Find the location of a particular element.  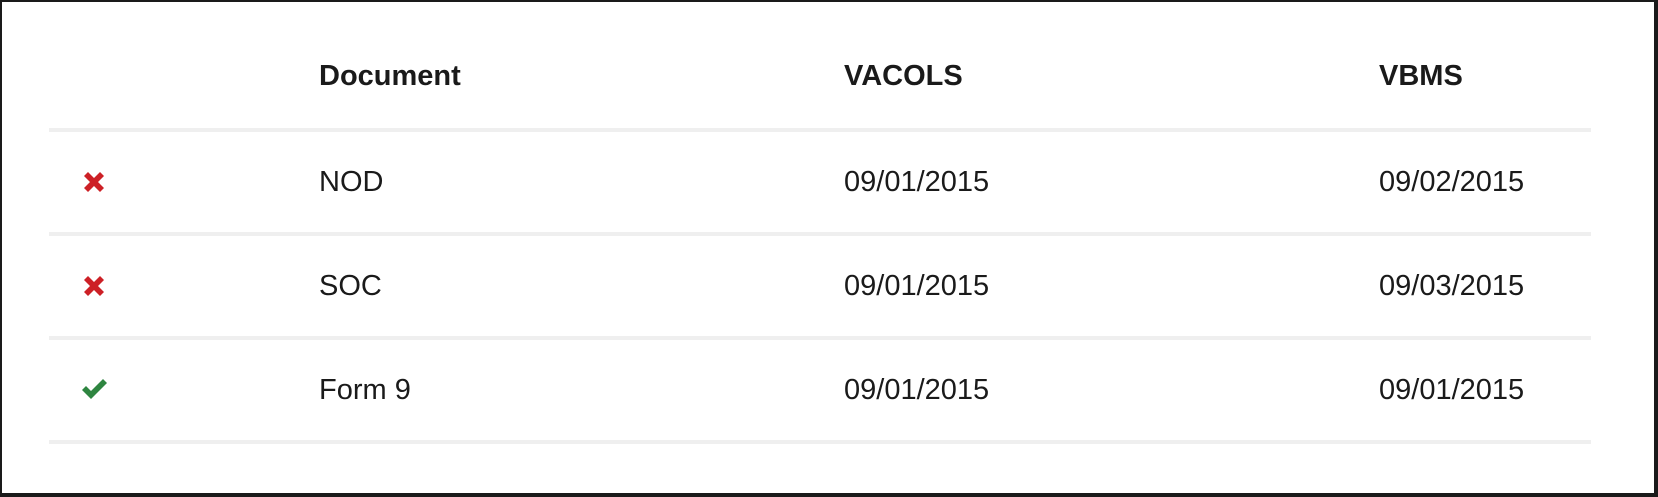

vbms-date-cell: 09/03/2015 is located at coordinates (1452, 285).